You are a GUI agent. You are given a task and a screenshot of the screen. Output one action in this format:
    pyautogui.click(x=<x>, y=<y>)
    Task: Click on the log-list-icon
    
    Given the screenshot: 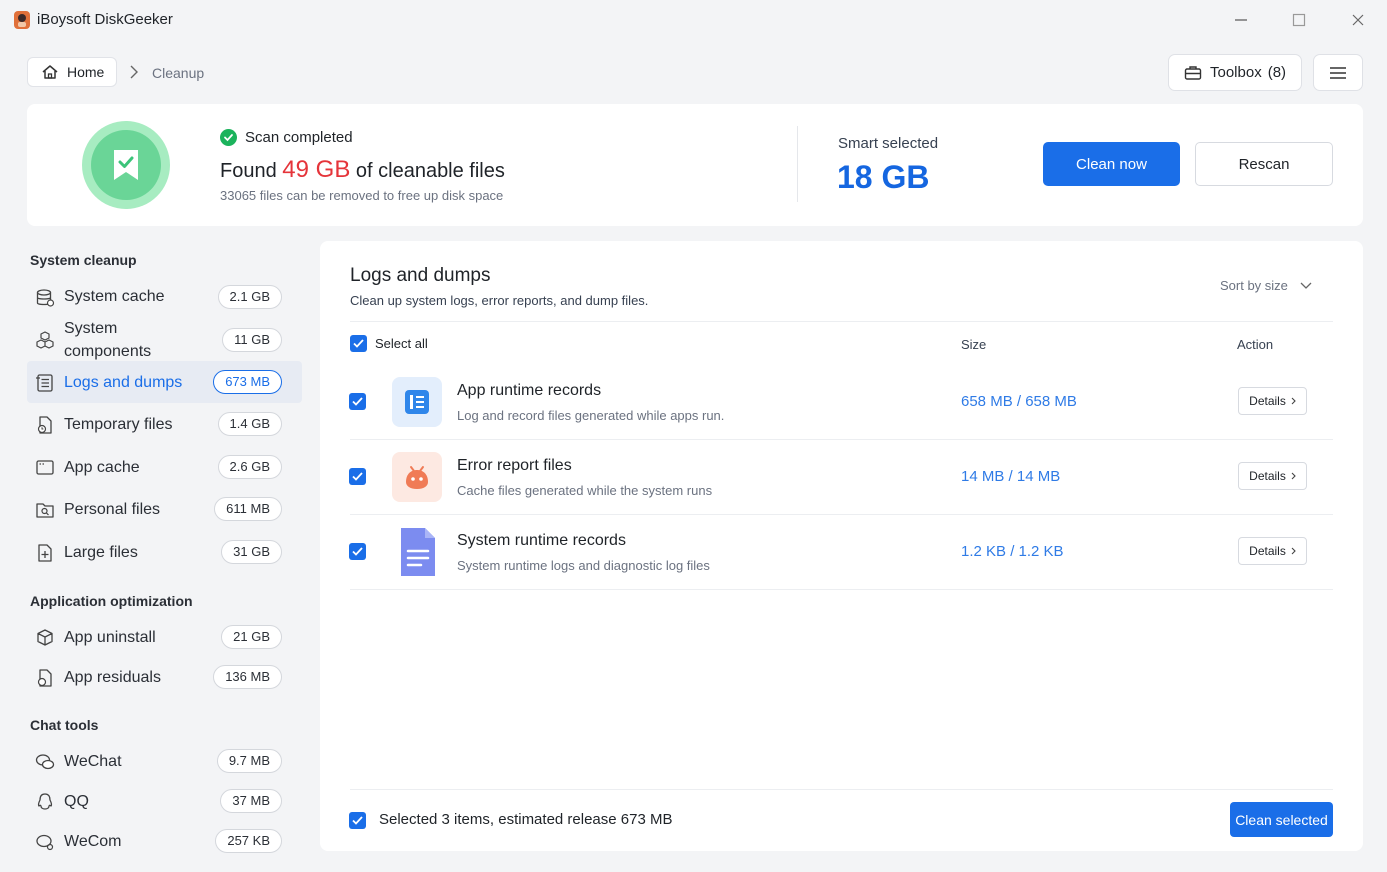 What is the action you would take?
    pyautogui.click(x=44, y=383)
    